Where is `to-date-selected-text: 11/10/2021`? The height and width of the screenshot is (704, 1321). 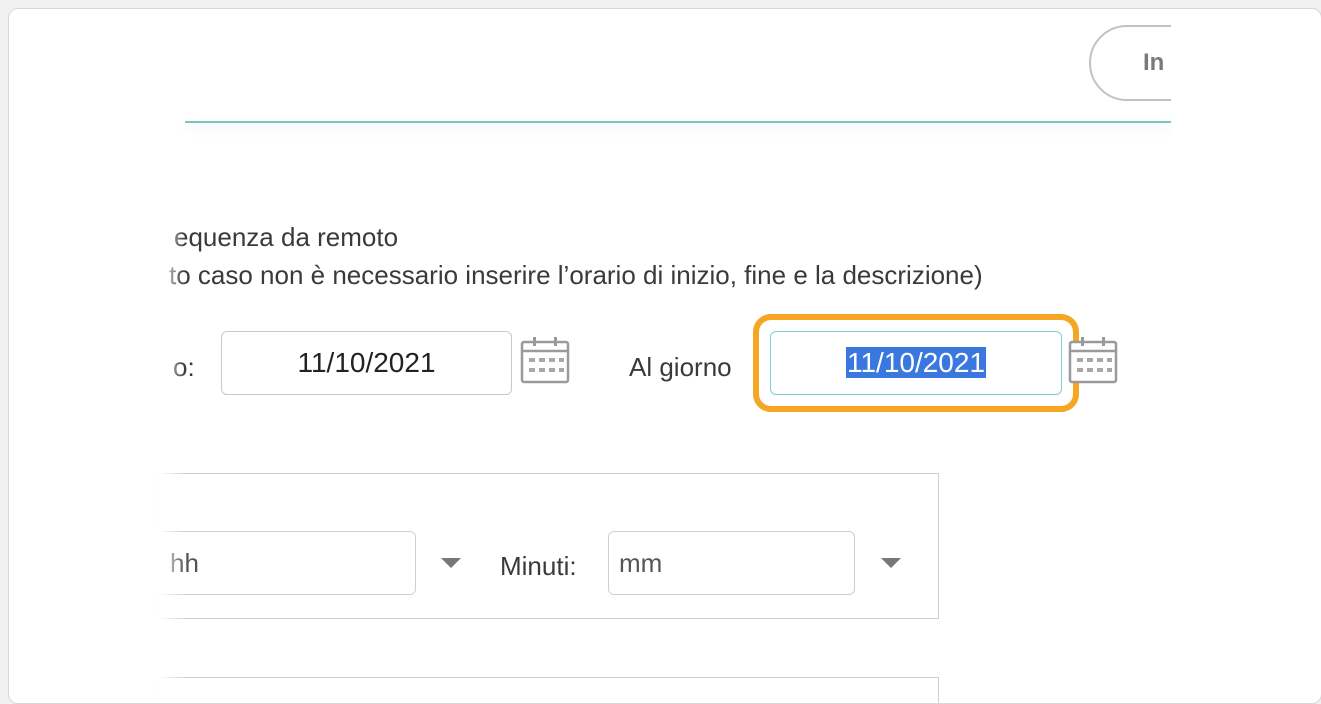 to-date-selected-text: 11/10/2021 is located at coordinates (916, 362).